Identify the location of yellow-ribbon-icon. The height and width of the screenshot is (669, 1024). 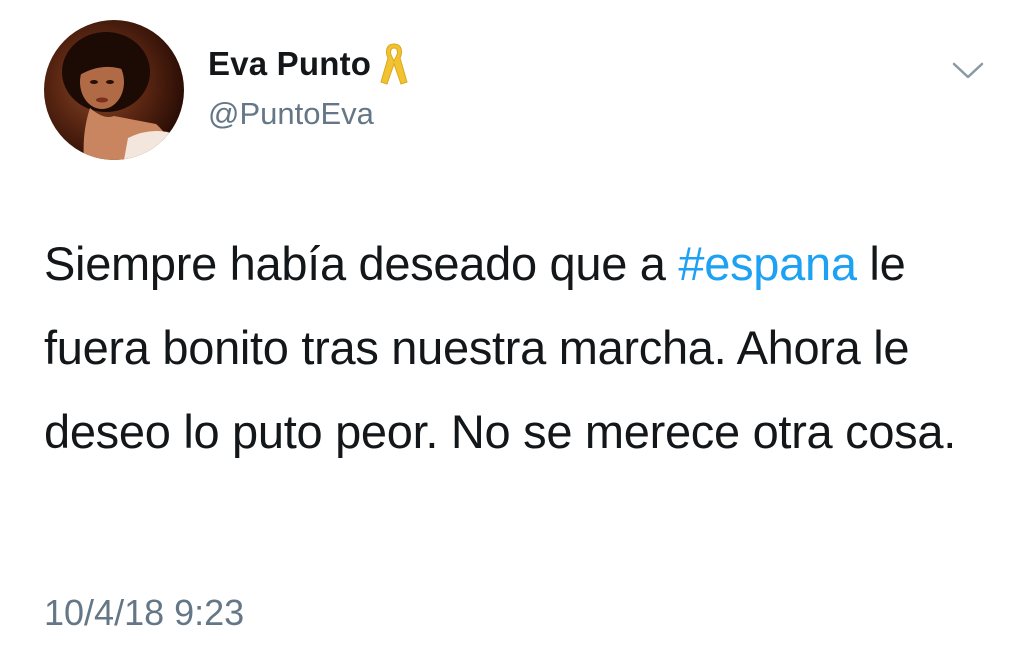
(394, 64).